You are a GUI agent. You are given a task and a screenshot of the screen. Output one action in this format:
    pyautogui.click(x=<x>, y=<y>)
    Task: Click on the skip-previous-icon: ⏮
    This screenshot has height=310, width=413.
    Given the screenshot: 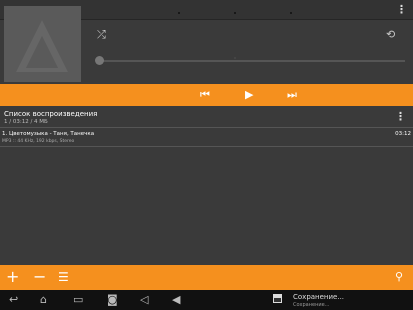 What is the action you would take?
    pyautogui.click(x=205, y=95)
    